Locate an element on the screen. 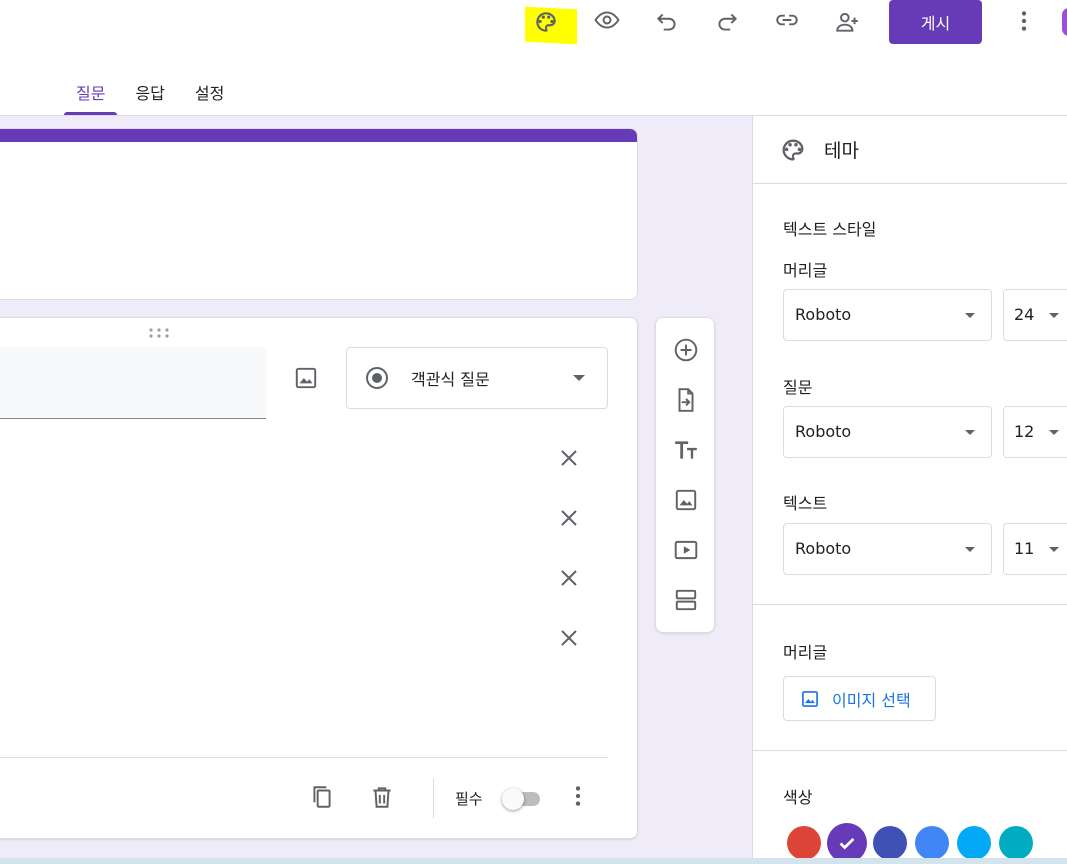  tab-bar: 질문 응답 설정 is located at coordinates (158, 92).